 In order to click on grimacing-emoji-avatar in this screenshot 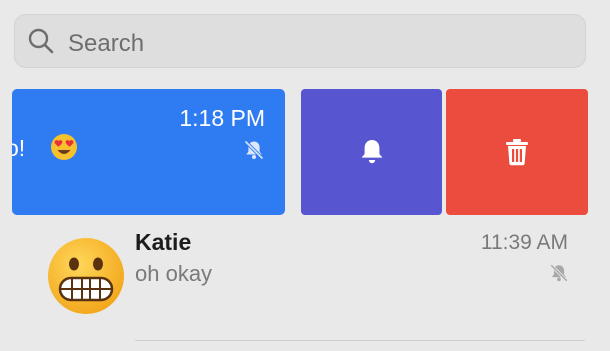, I will do `click(86, 276)`.